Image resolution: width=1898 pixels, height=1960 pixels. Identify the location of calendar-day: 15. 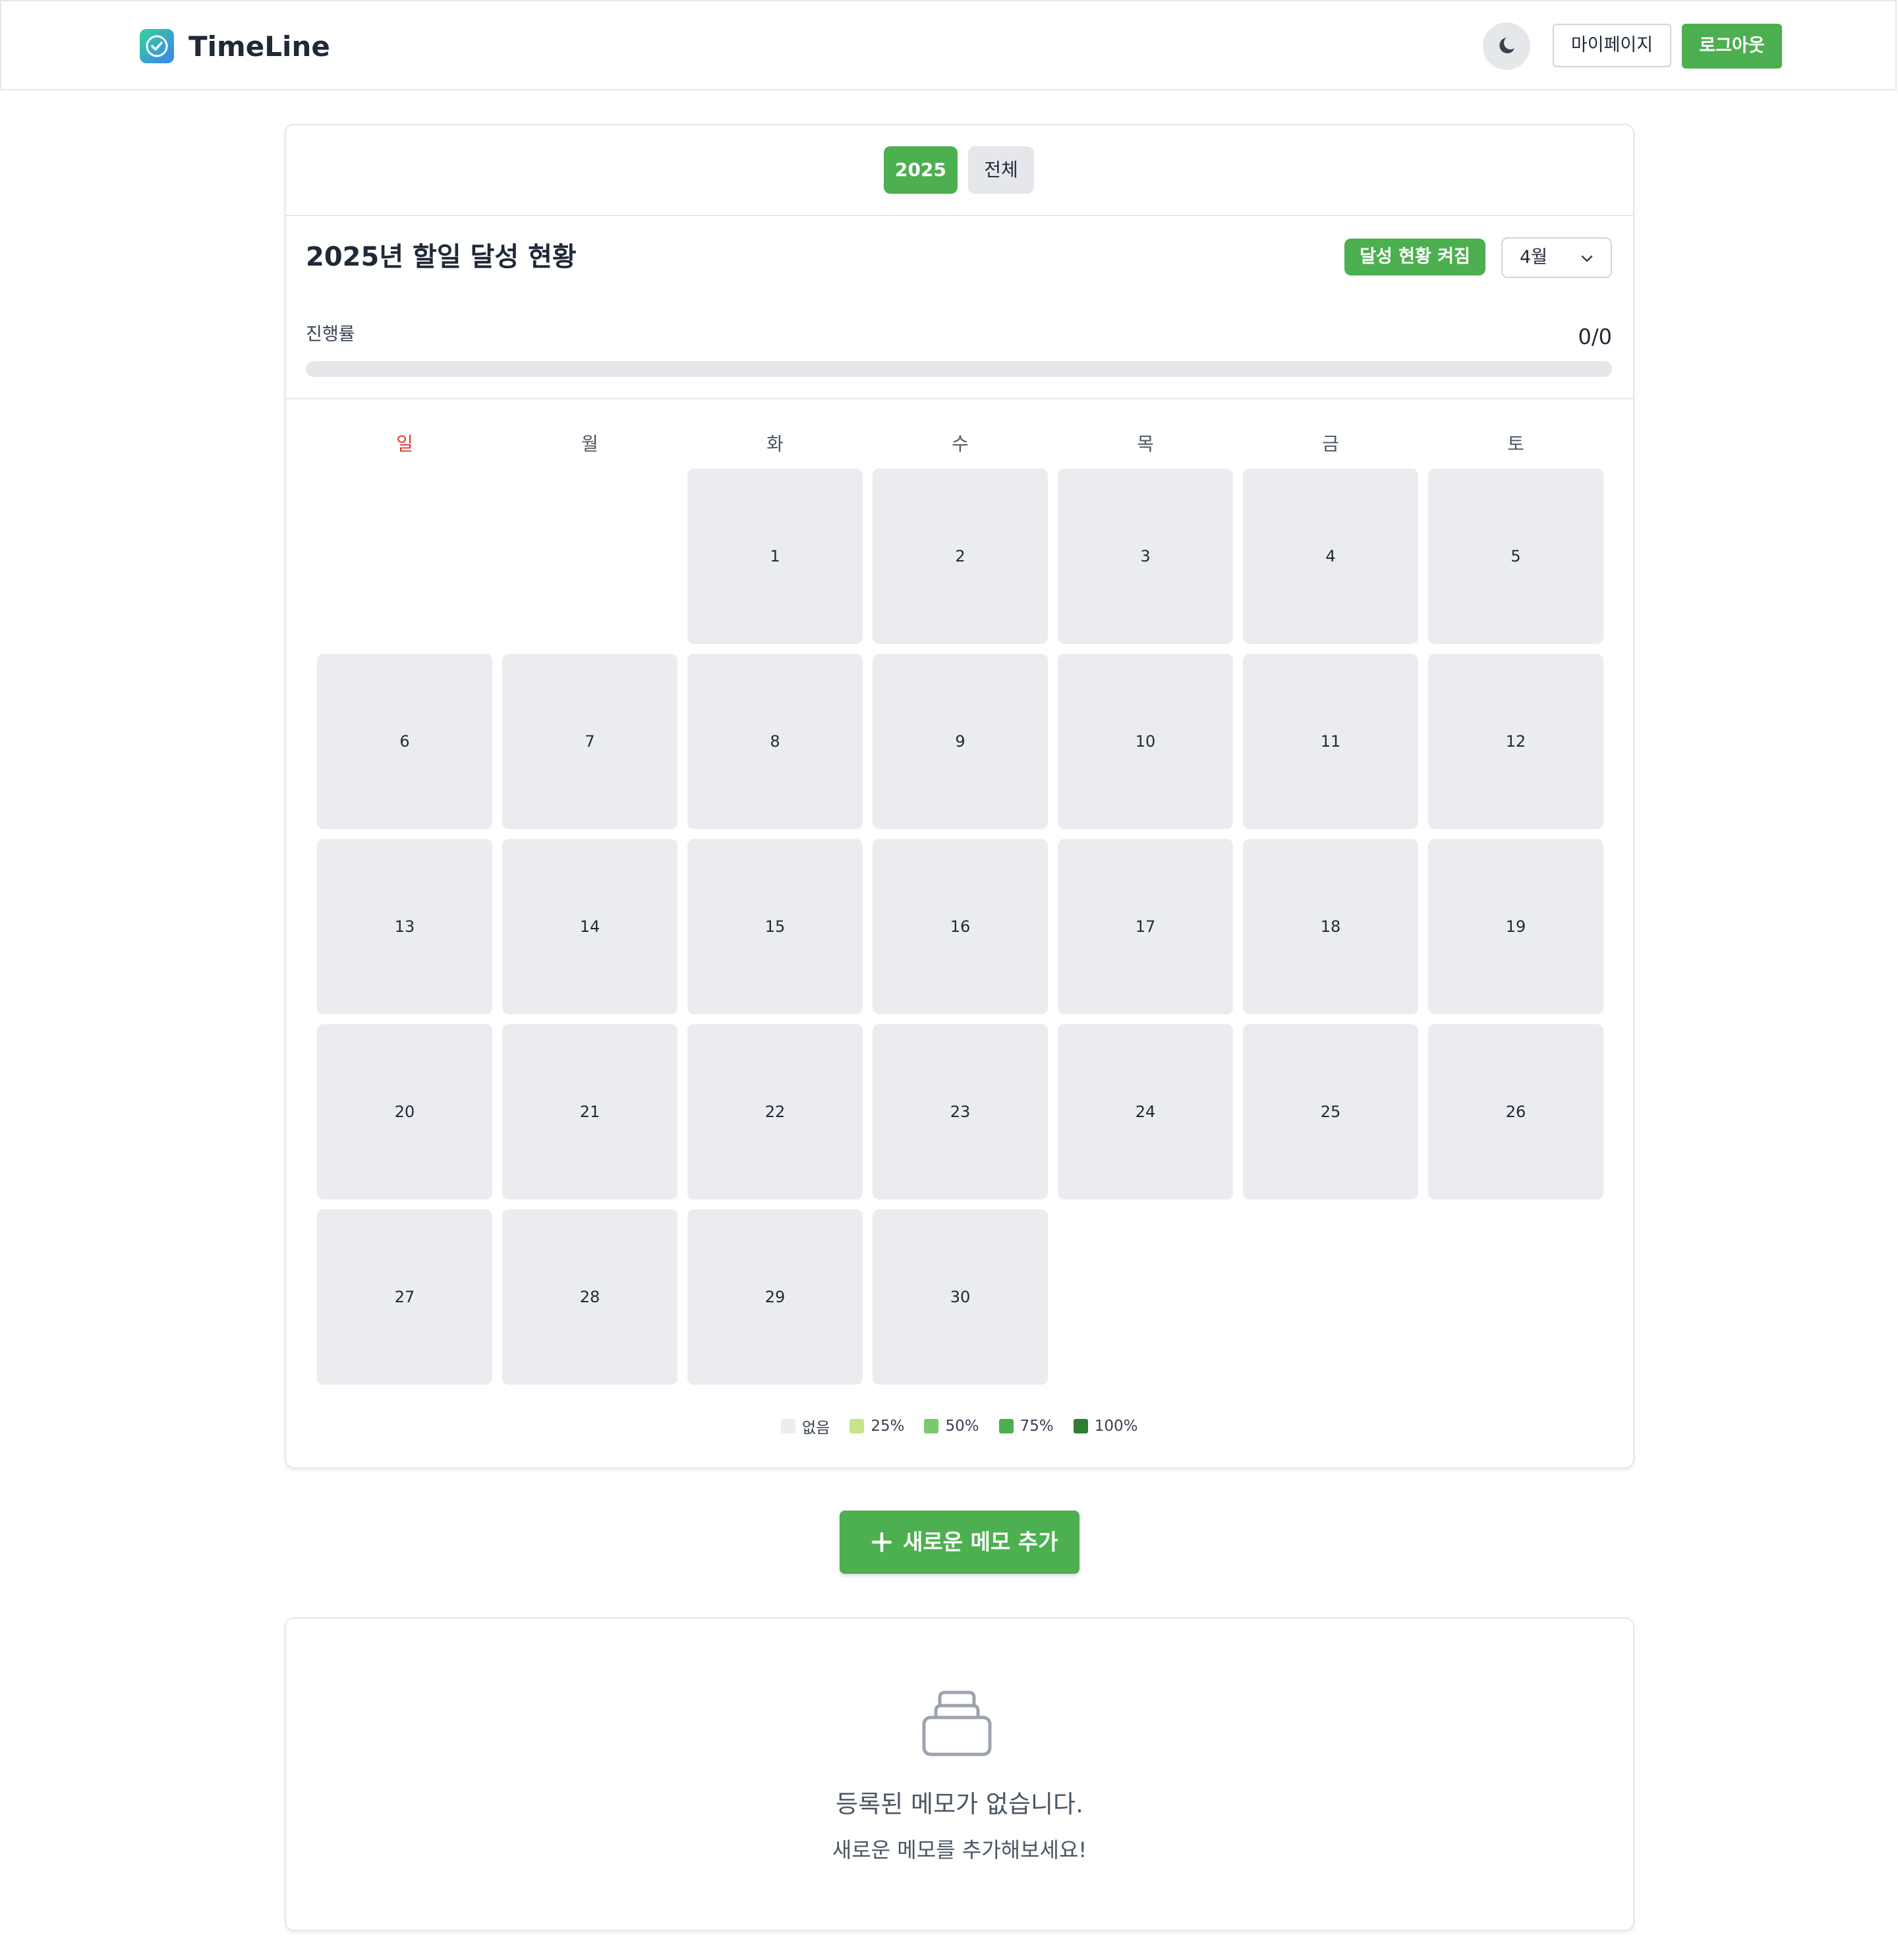
(775, 926).